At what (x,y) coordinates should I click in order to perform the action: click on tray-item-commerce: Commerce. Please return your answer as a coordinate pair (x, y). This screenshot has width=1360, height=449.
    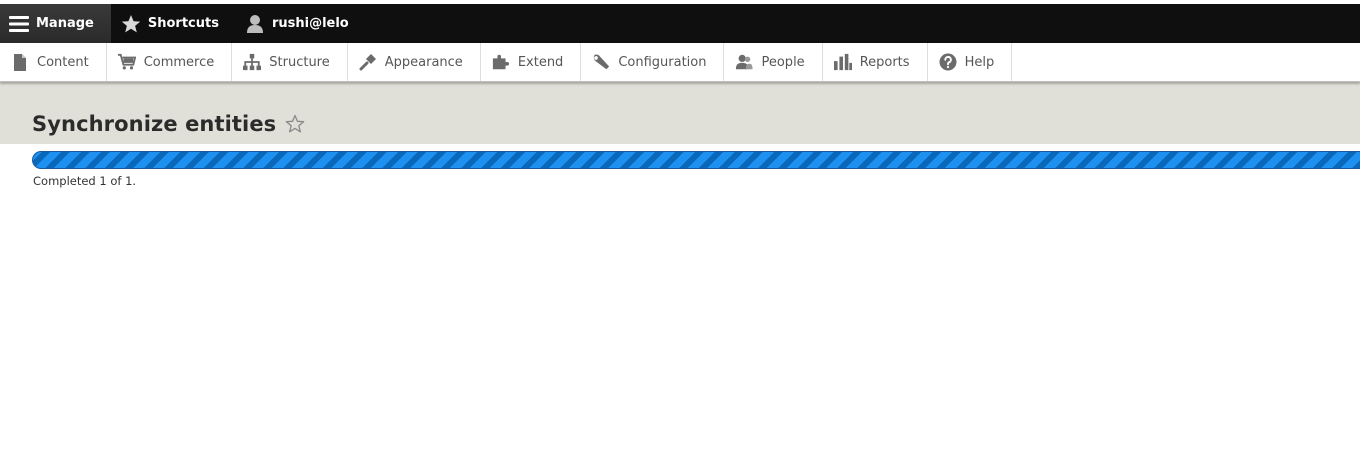
    Looking at the image, I should click on (170, 62).